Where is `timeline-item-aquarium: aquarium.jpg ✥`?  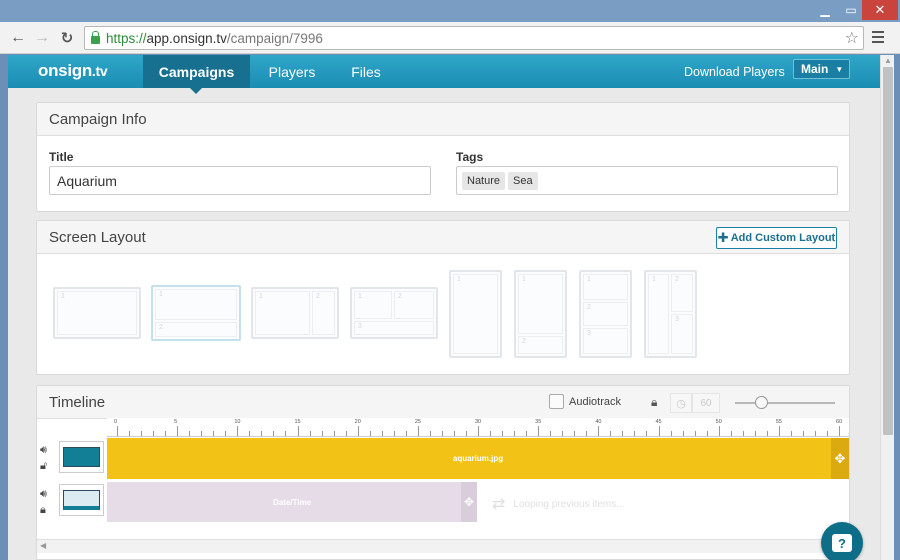 timeline-item-aquarium: aquarium.jpg ✥ is located at coordinates (478, 458).